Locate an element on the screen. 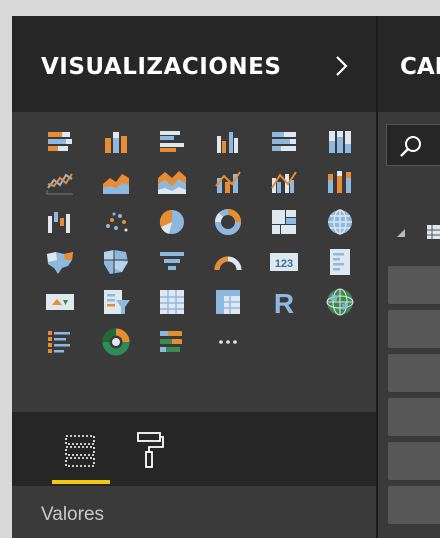 Image resolution: width=440 pixels, height=538 pixels. filled-map-icon is located at coordinates (60, 262).